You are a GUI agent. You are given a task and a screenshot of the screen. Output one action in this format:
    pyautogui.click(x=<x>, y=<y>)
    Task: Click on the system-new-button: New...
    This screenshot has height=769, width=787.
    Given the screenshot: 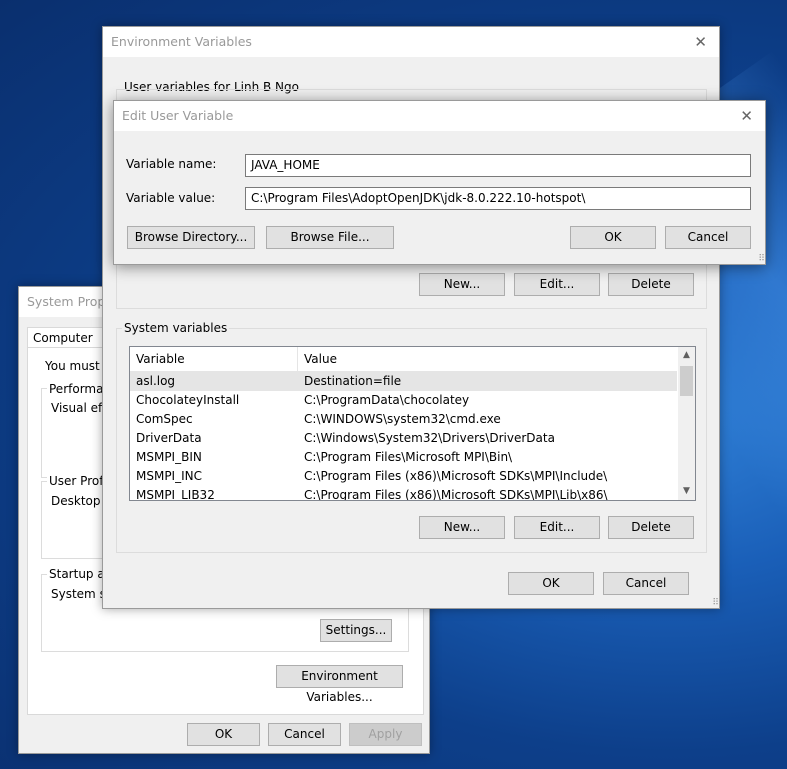 What is the action you would take?
    pyautogui.click(x=462, y=527)
    